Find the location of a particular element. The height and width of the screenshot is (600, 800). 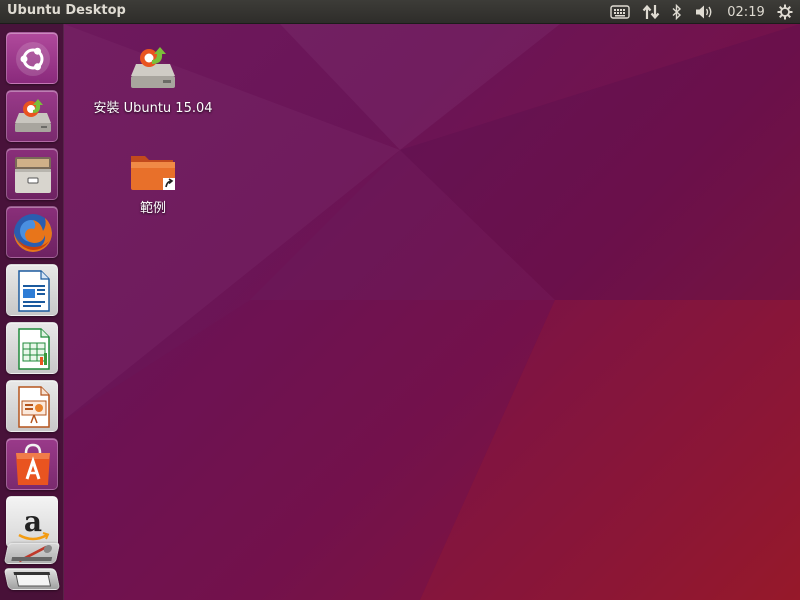

launcher-system-settings is located at coordinates (32, 553).